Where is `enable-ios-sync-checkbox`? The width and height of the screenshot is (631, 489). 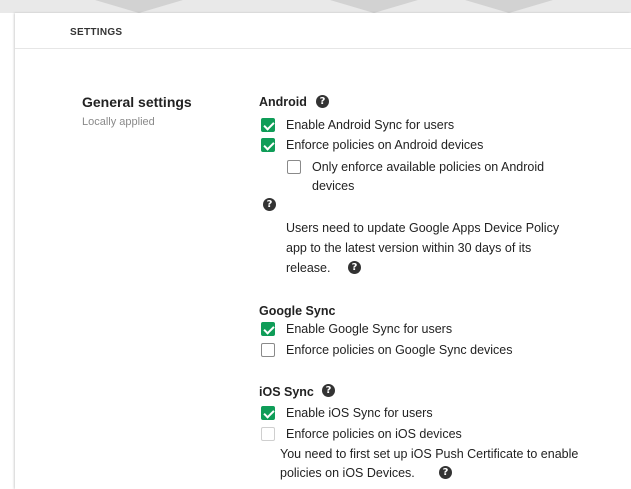
enable-ios-sync-checkbox is located at coordinates (268, 413).